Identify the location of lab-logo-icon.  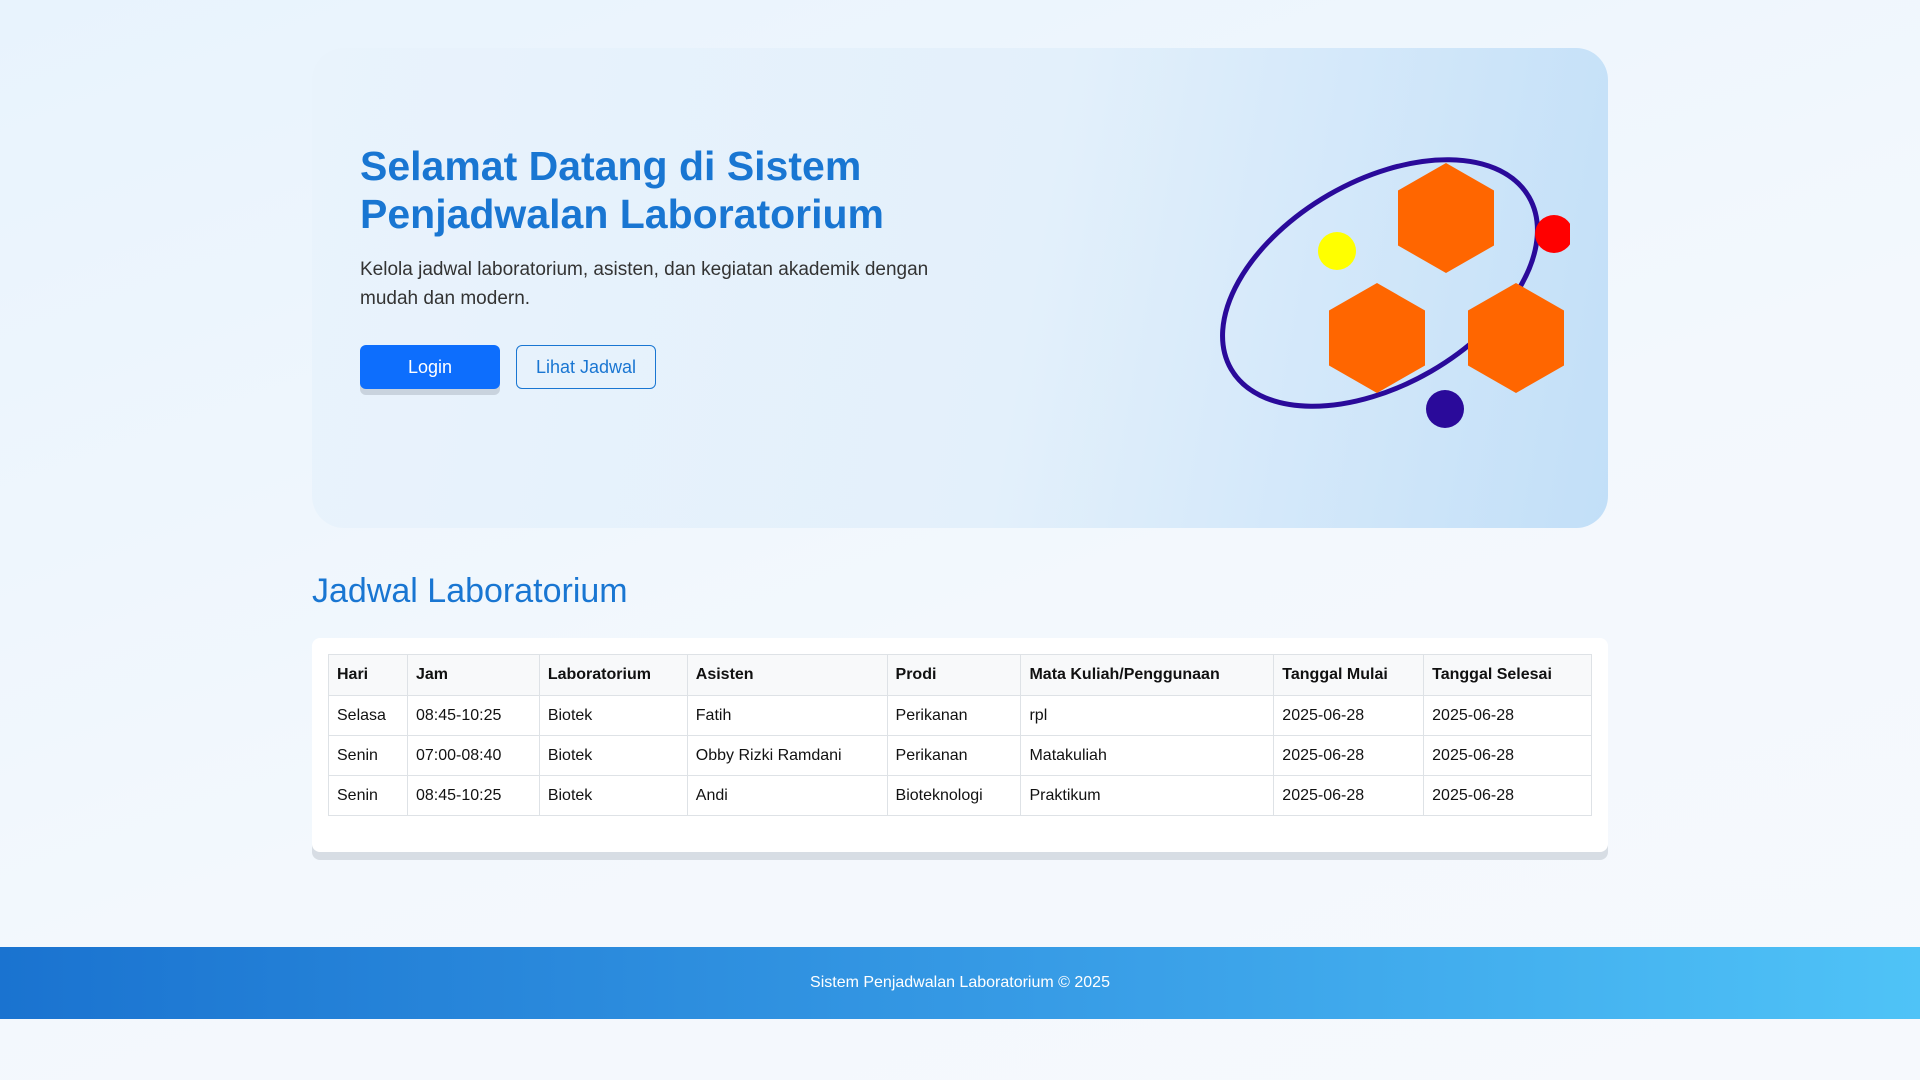
(1395, 292).